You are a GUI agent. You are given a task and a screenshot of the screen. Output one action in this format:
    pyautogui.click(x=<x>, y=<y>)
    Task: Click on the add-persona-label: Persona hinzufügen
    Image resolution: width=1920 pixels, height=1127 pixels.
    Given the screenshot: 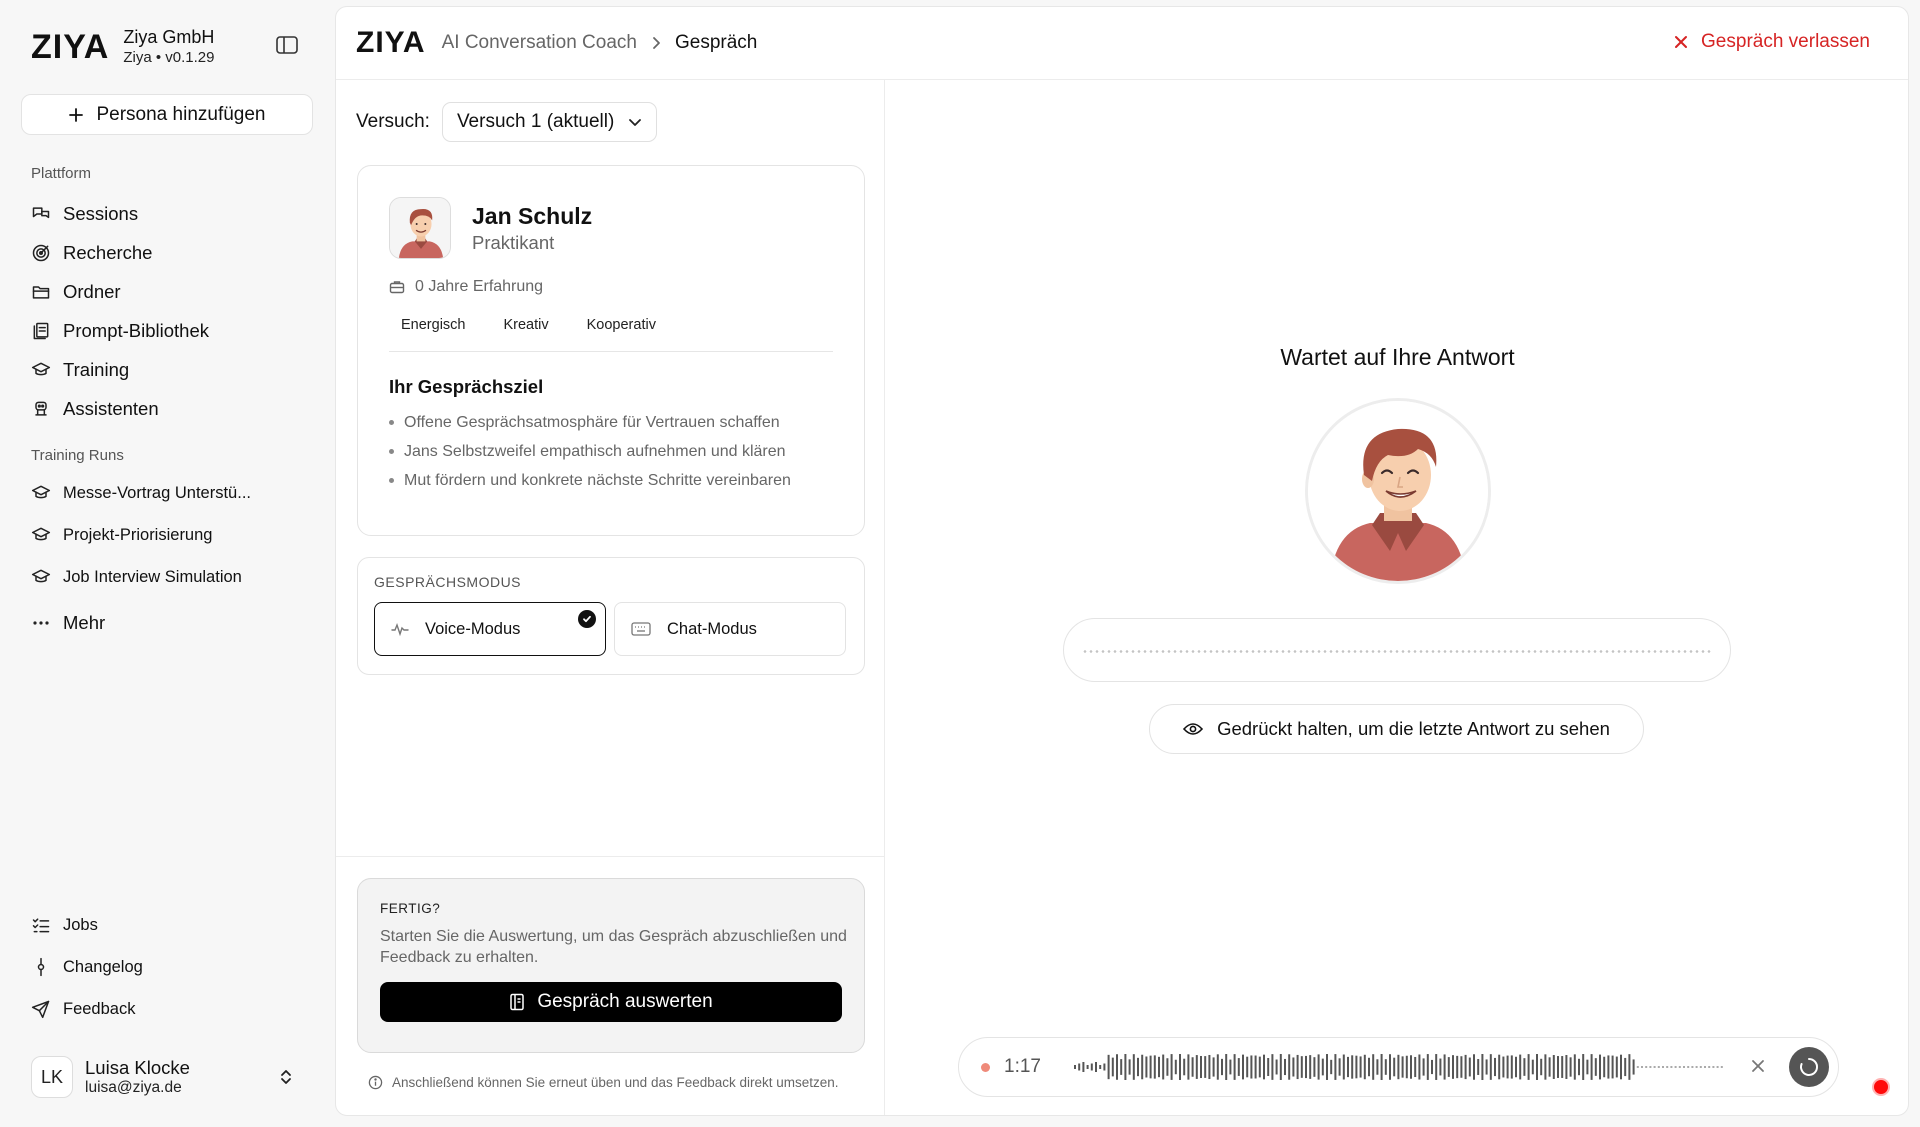 What is the action you would take?
    pyautogui.click(x=181, y=114)
    